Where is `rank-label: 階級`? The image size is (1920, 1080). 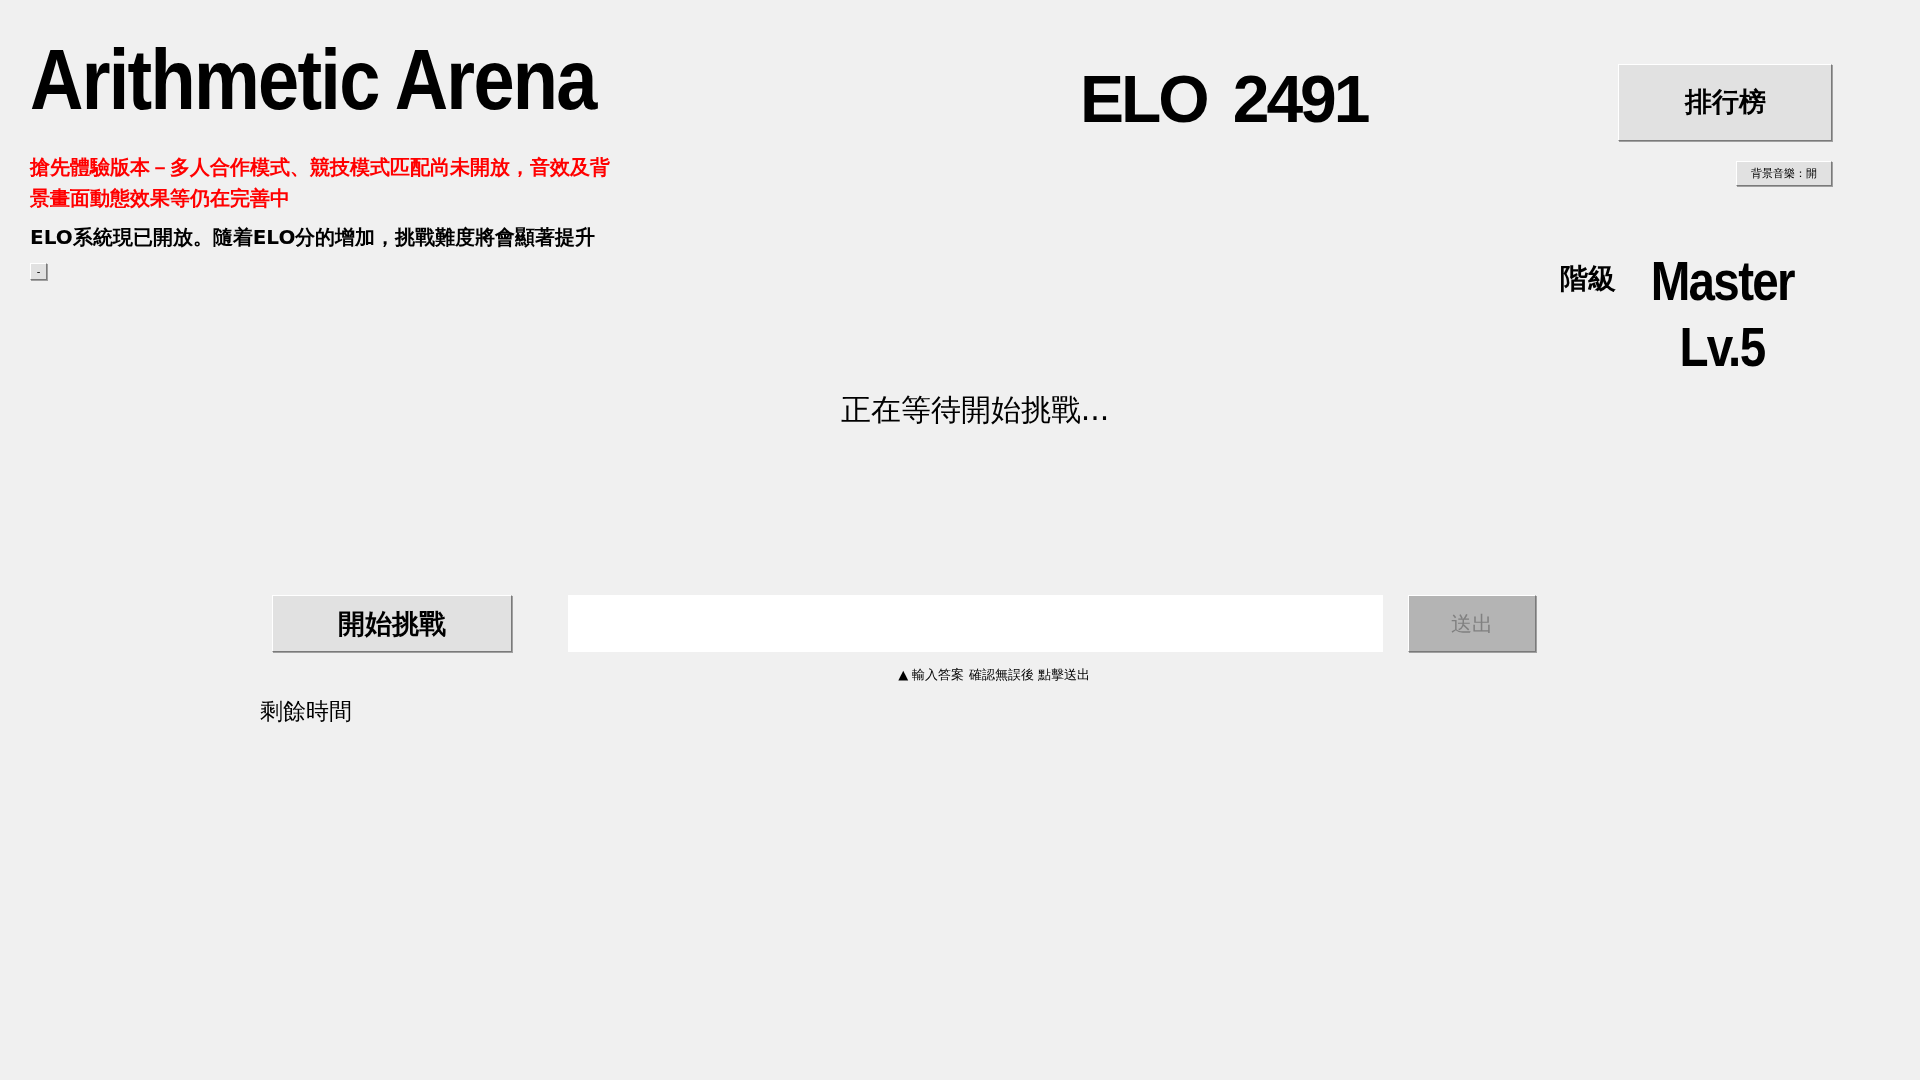
rank-label: 階級 is located at coordinates (1588, 279).